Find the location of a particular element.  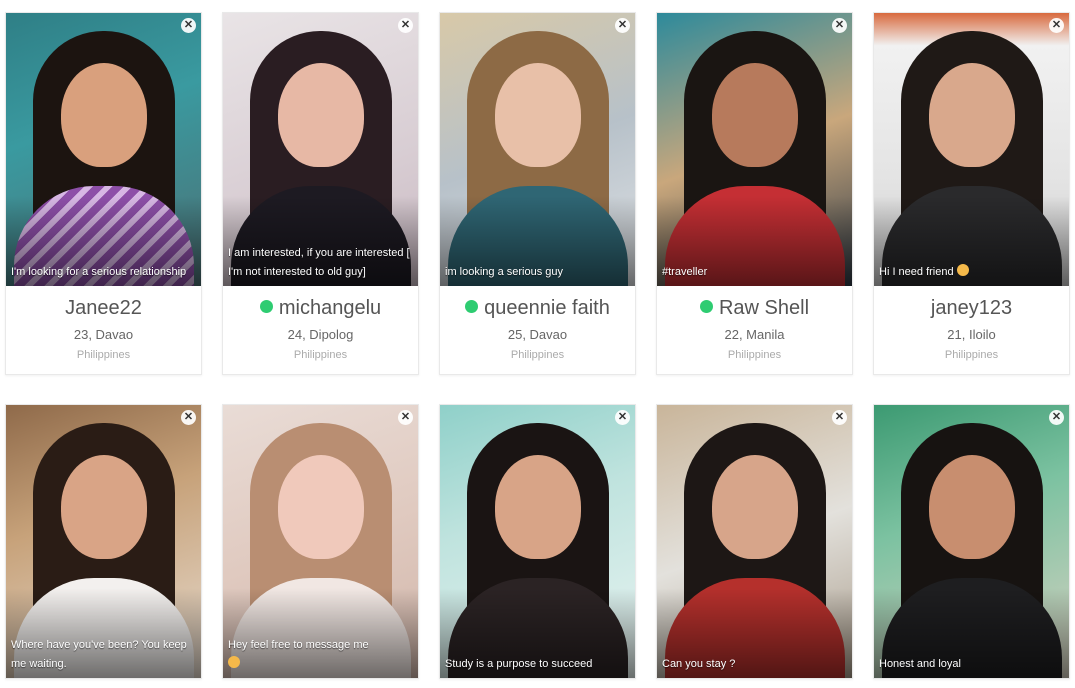

profile-photo: ✕ Honest and loyal is located at coordinates (971, 541).